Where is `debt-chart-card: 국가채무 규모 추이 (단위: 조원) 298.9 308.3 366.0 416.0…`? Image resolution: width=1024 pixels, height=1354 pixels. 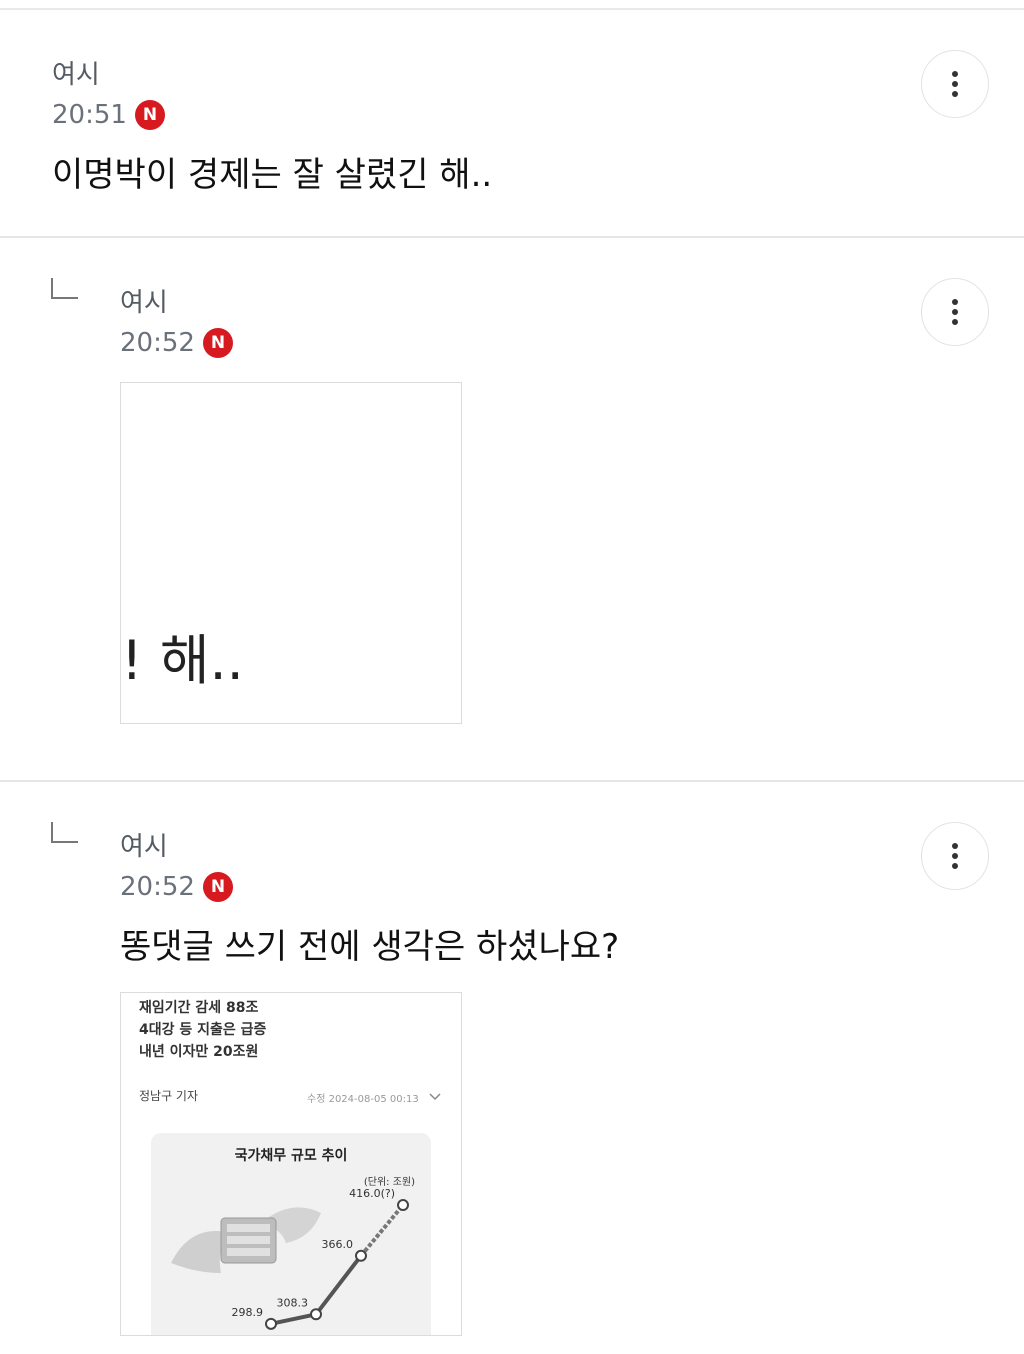
debt-chart-card: 국가채무 규모 추이 (단위: 조원) 298.9 308.3 366.0 416.0… is located at coordinates (291, 1234).